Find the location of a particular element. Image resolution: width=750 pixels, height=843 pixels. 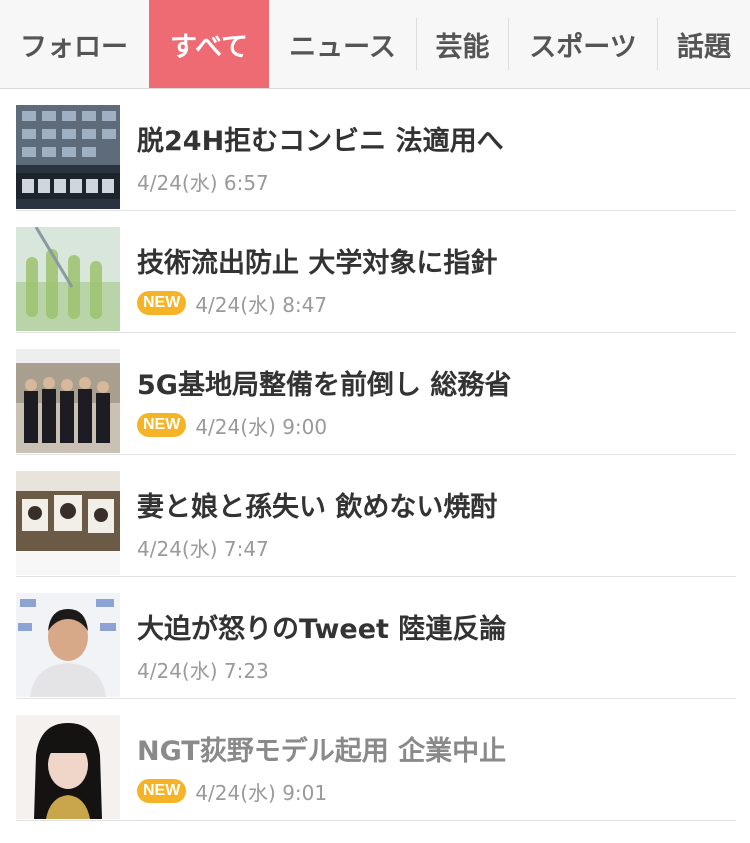

article-title: 大迫が怒りのTweet 陸連反論 is located at coordinates (322, 629).